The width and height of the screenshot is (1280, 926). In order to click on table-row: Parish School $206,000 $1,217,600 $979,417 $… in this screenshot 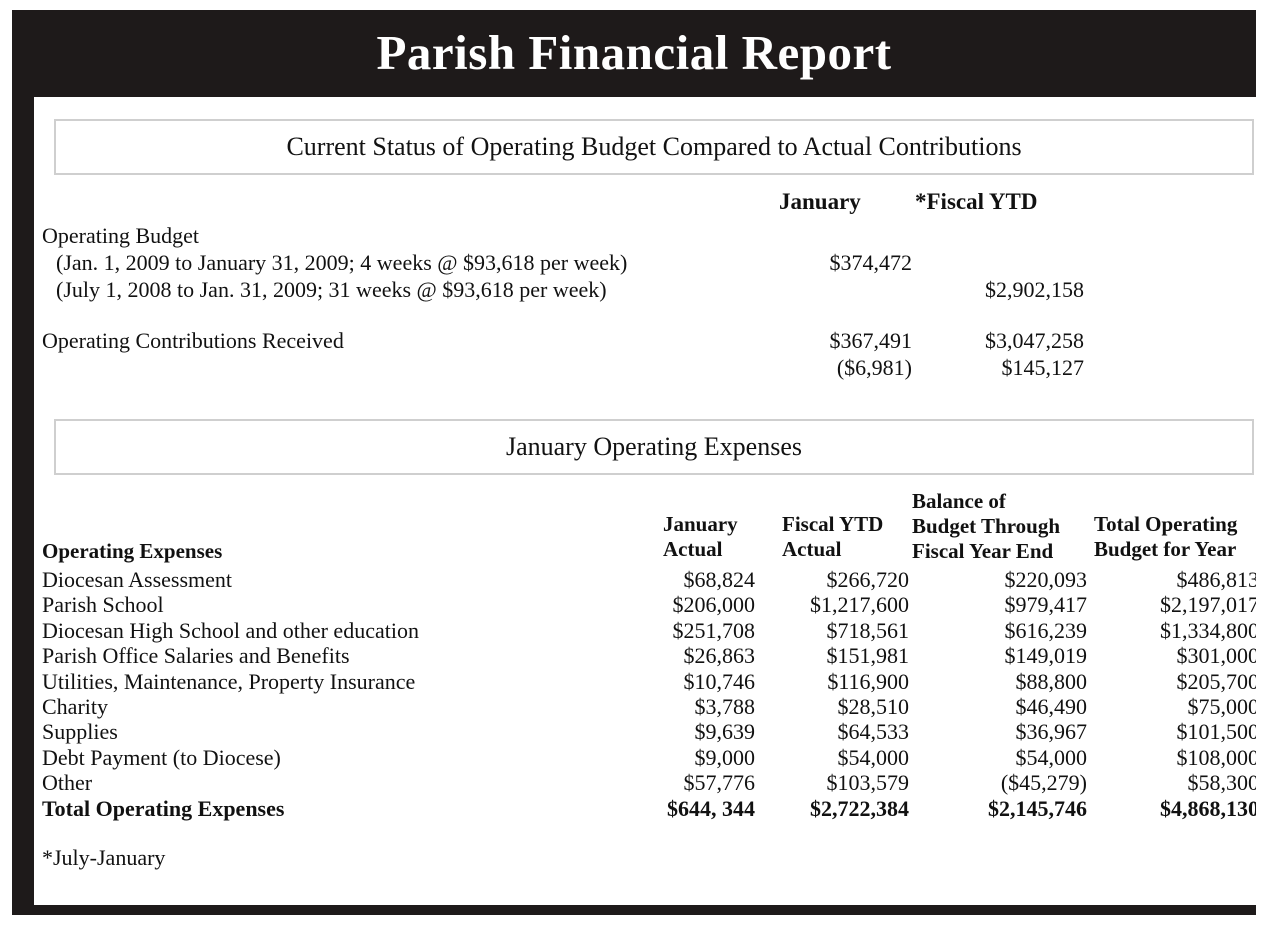, I will do `click(645, 604)`.